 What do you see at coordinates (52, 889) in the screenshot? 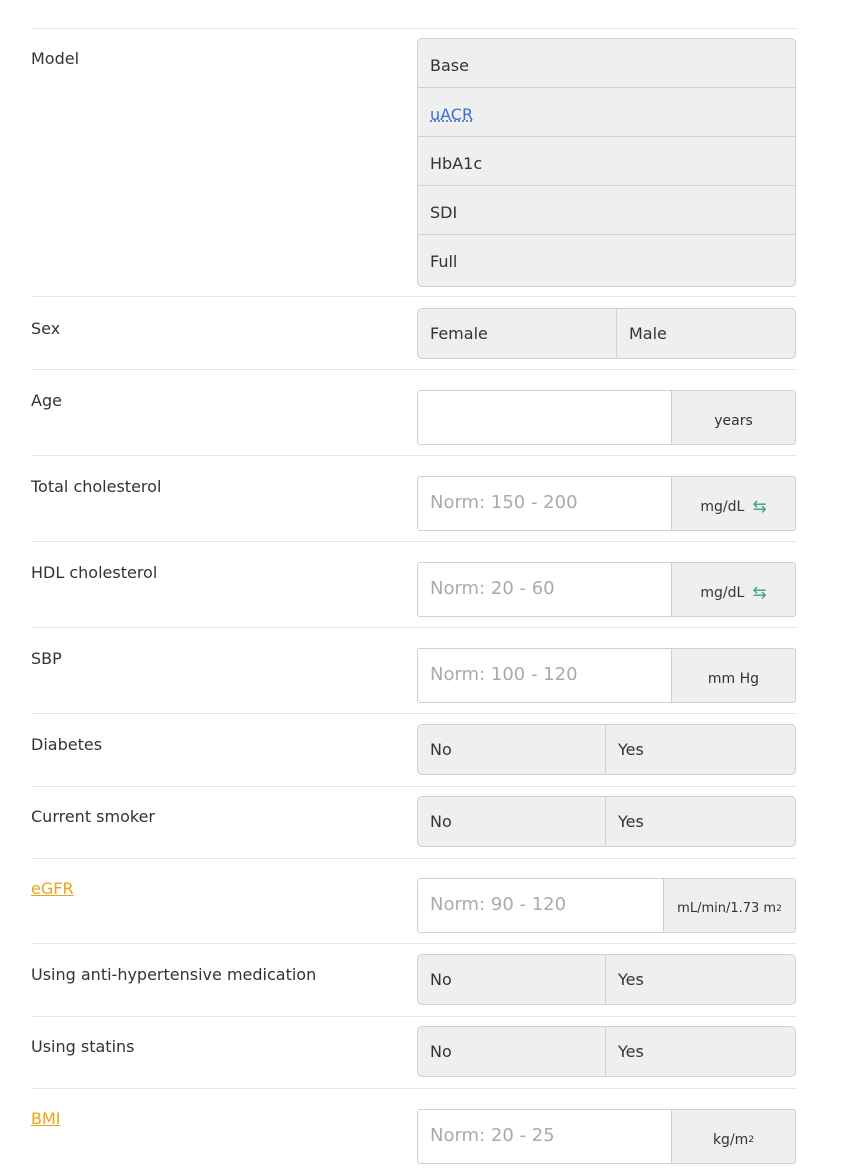
I see `egfr-label-link: eGFR` at bounding box center [52, 889].